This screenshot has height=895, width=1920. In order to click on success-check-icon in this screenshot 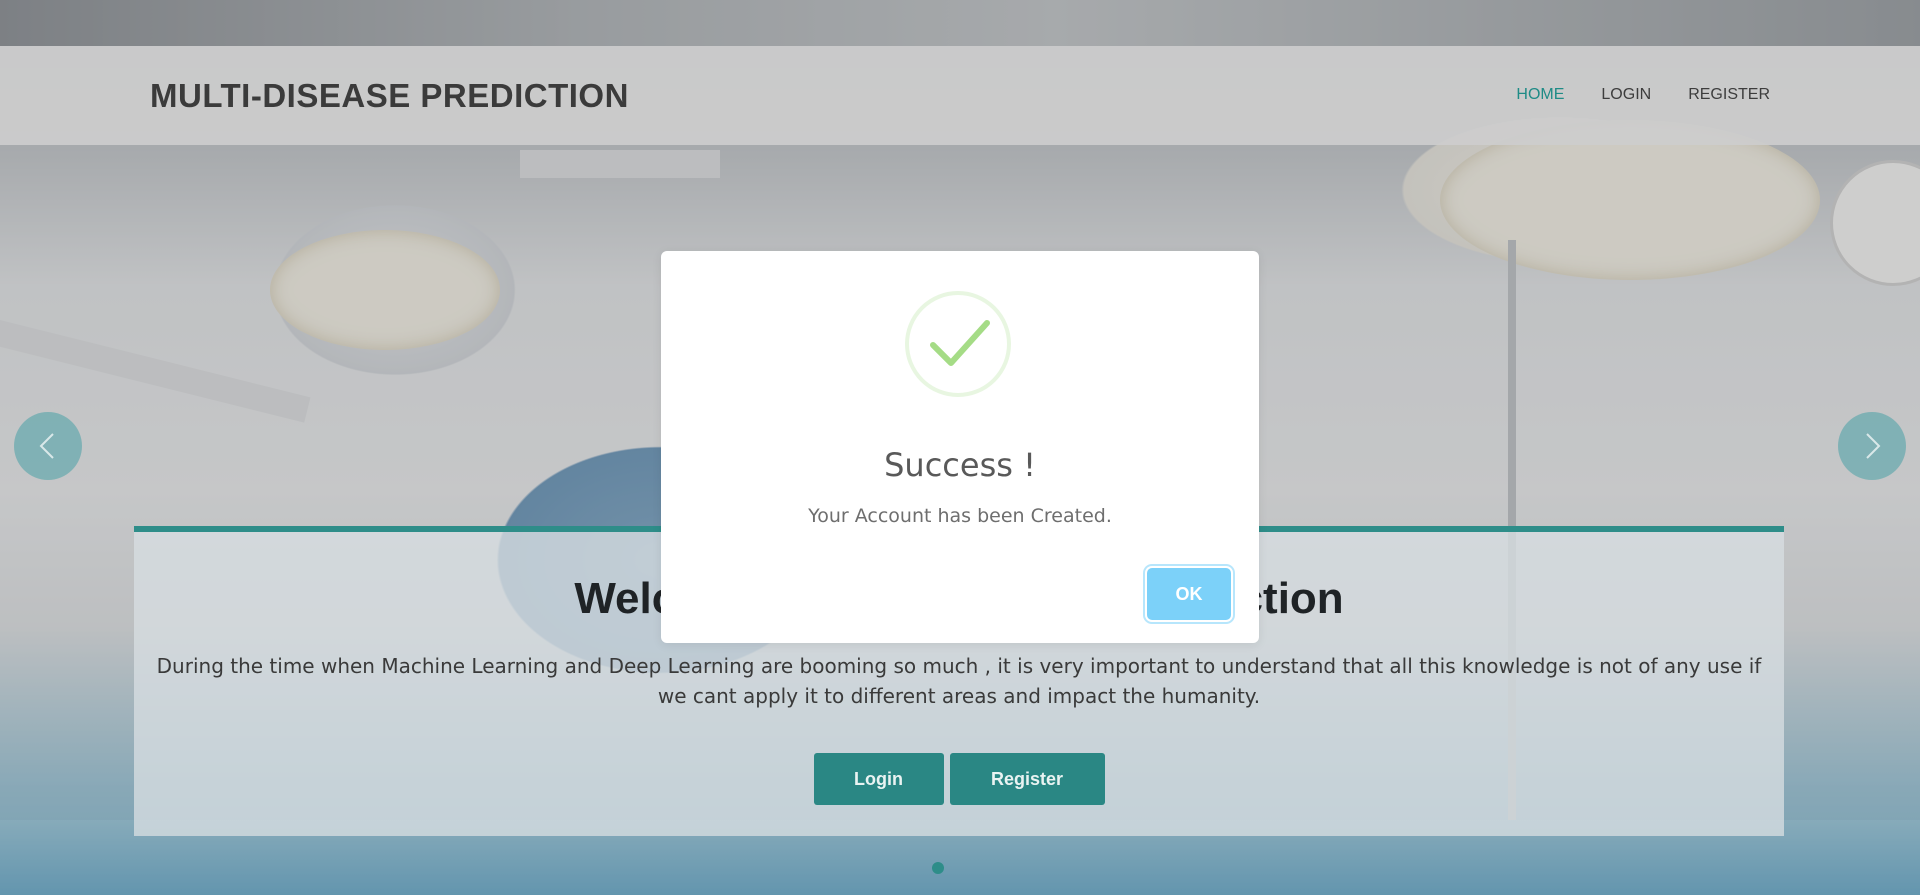, I will do `click(958, 344)`.